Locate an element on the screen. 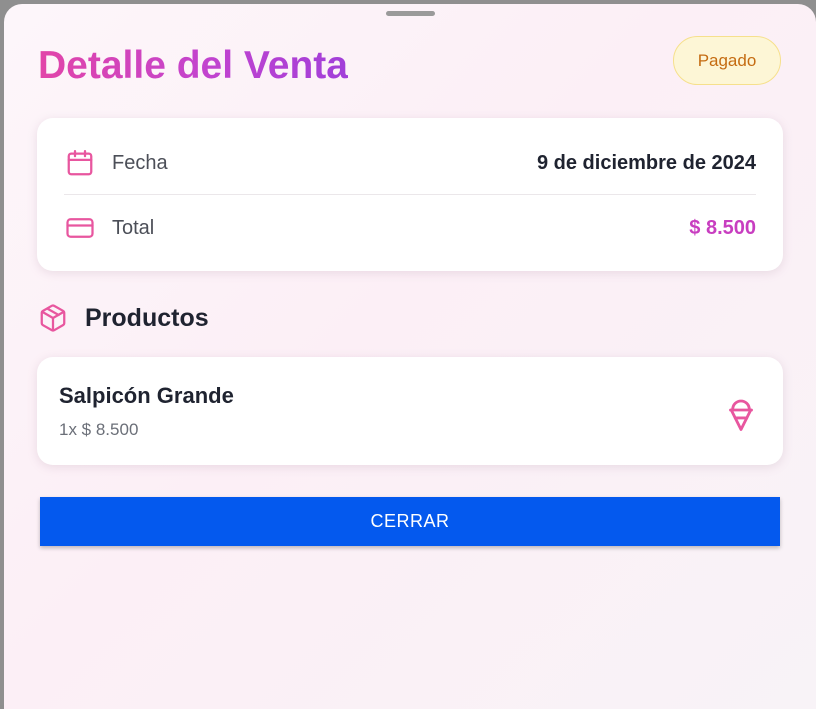 Image resolution: width=816 pixels, height=709 pixels. products-header: Productos is located at coordinates (123, 318).